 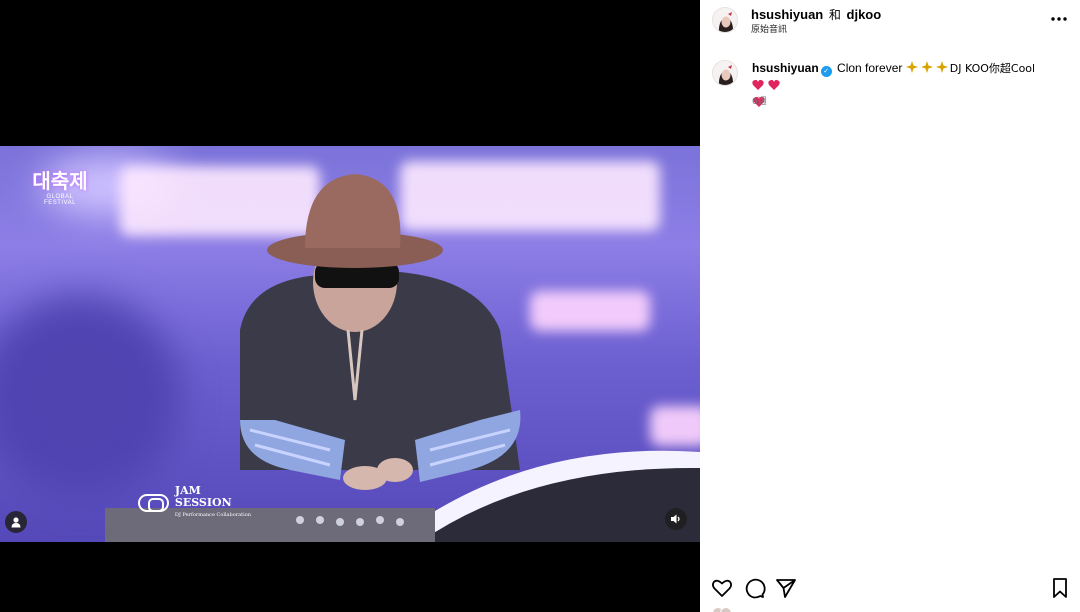 I want to click on liker-avatars, so click(x=742, y=609).